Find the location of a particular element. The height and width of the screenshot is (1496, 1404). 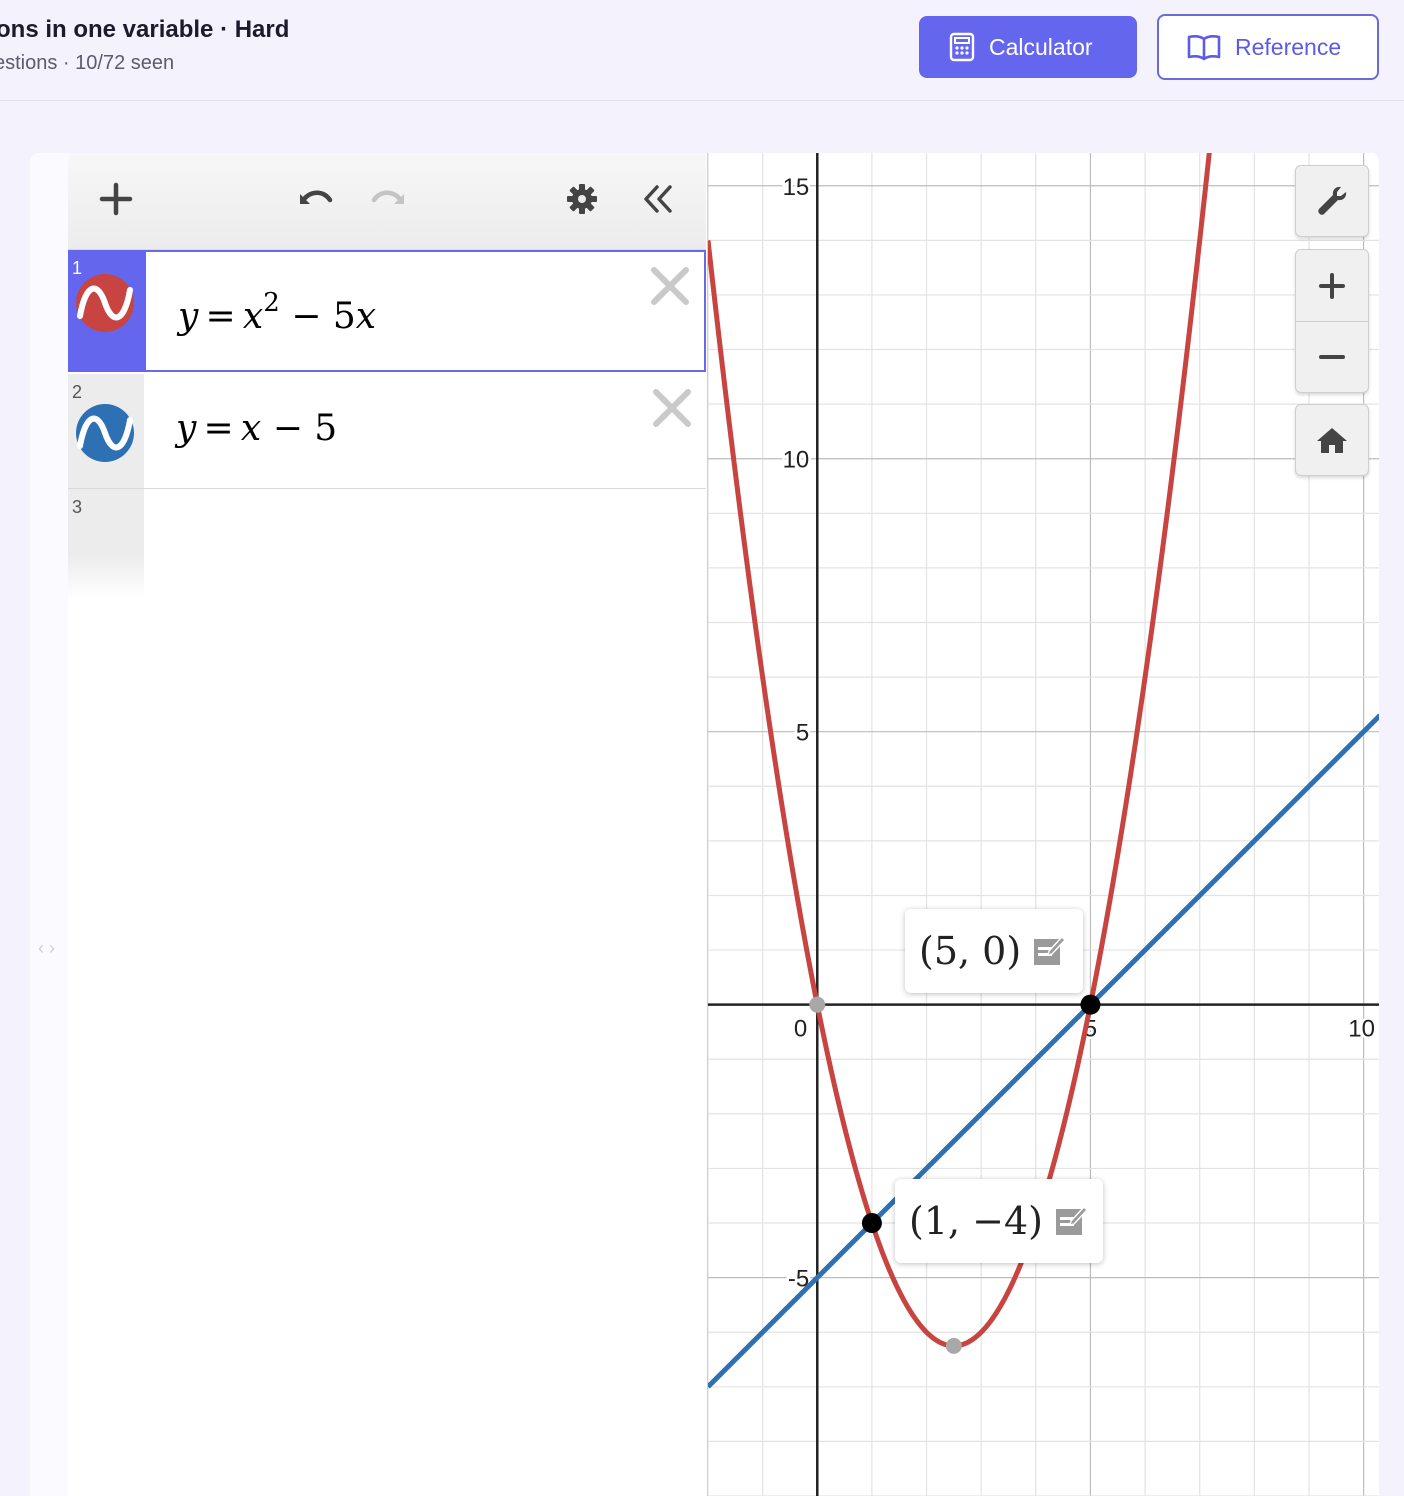

expression-toolbar is located at coordinates (387, 201).